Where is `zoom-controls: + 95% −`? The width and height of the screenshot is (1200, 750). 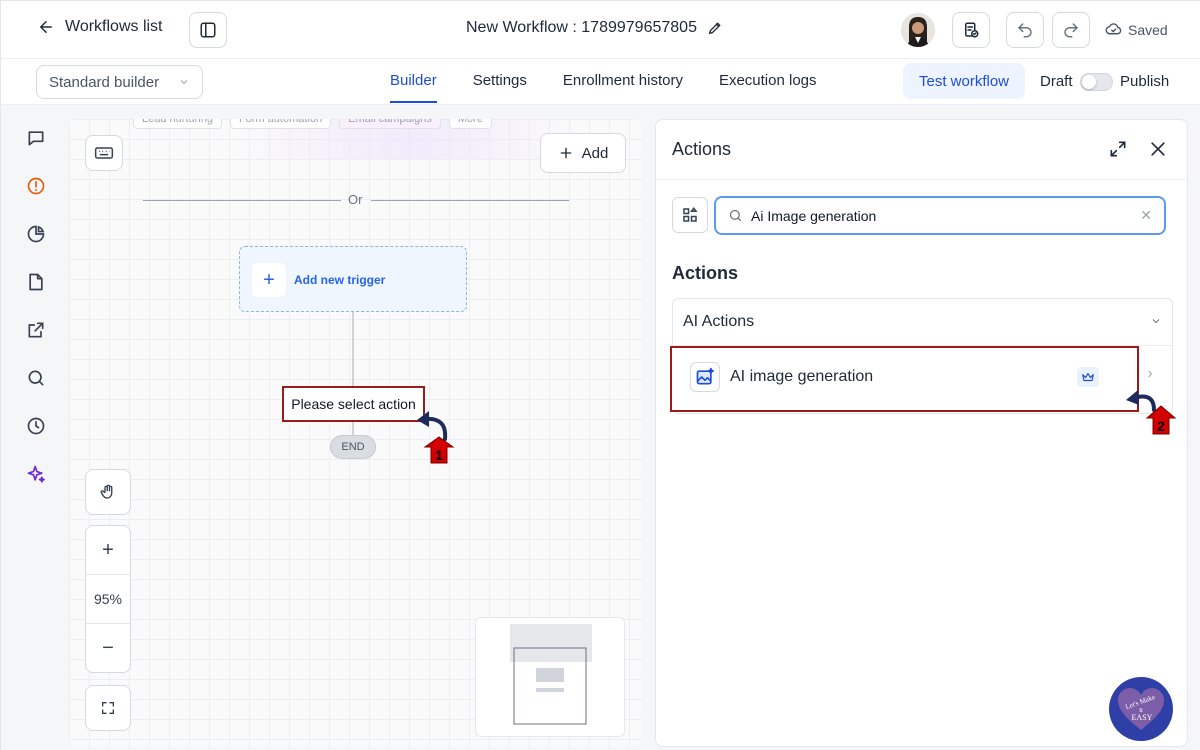
zoom-controls: + 95% − is located at coordinates (108, 599).